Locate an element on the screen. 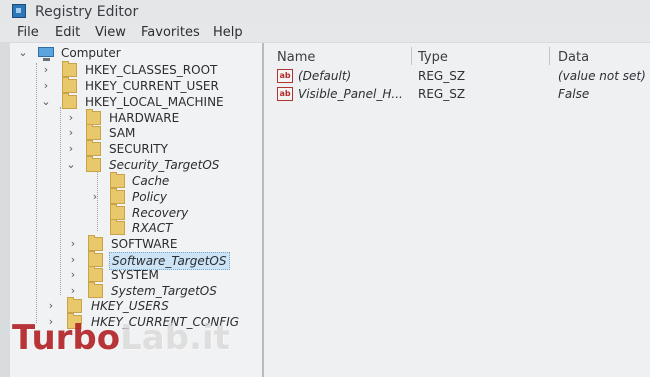 Image resolution: width=650 pixels, height=377 pixels. tree-node-hkey-users: › HKEY_USERS is located at coordinates (130, 305).